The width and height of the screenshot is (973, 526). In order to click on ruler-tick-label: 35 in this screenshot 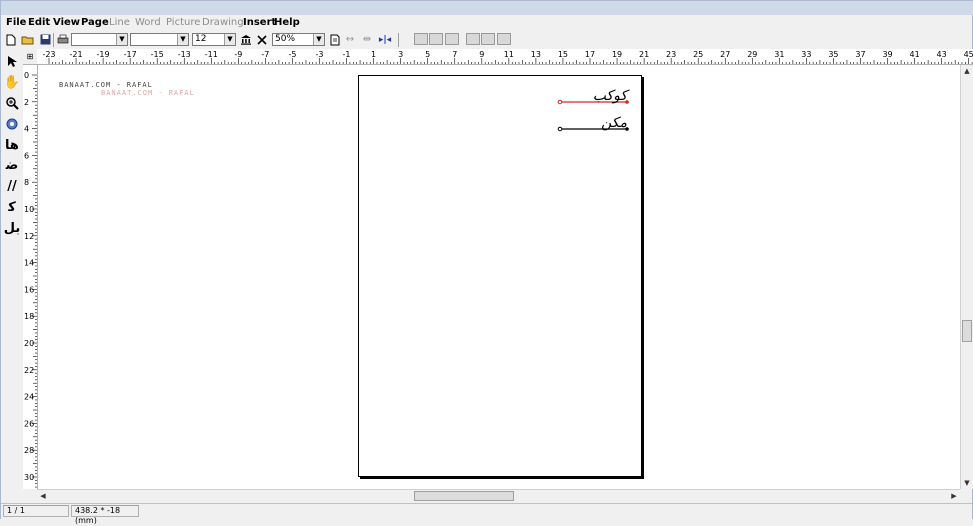, I will do `click(833, 54)`.